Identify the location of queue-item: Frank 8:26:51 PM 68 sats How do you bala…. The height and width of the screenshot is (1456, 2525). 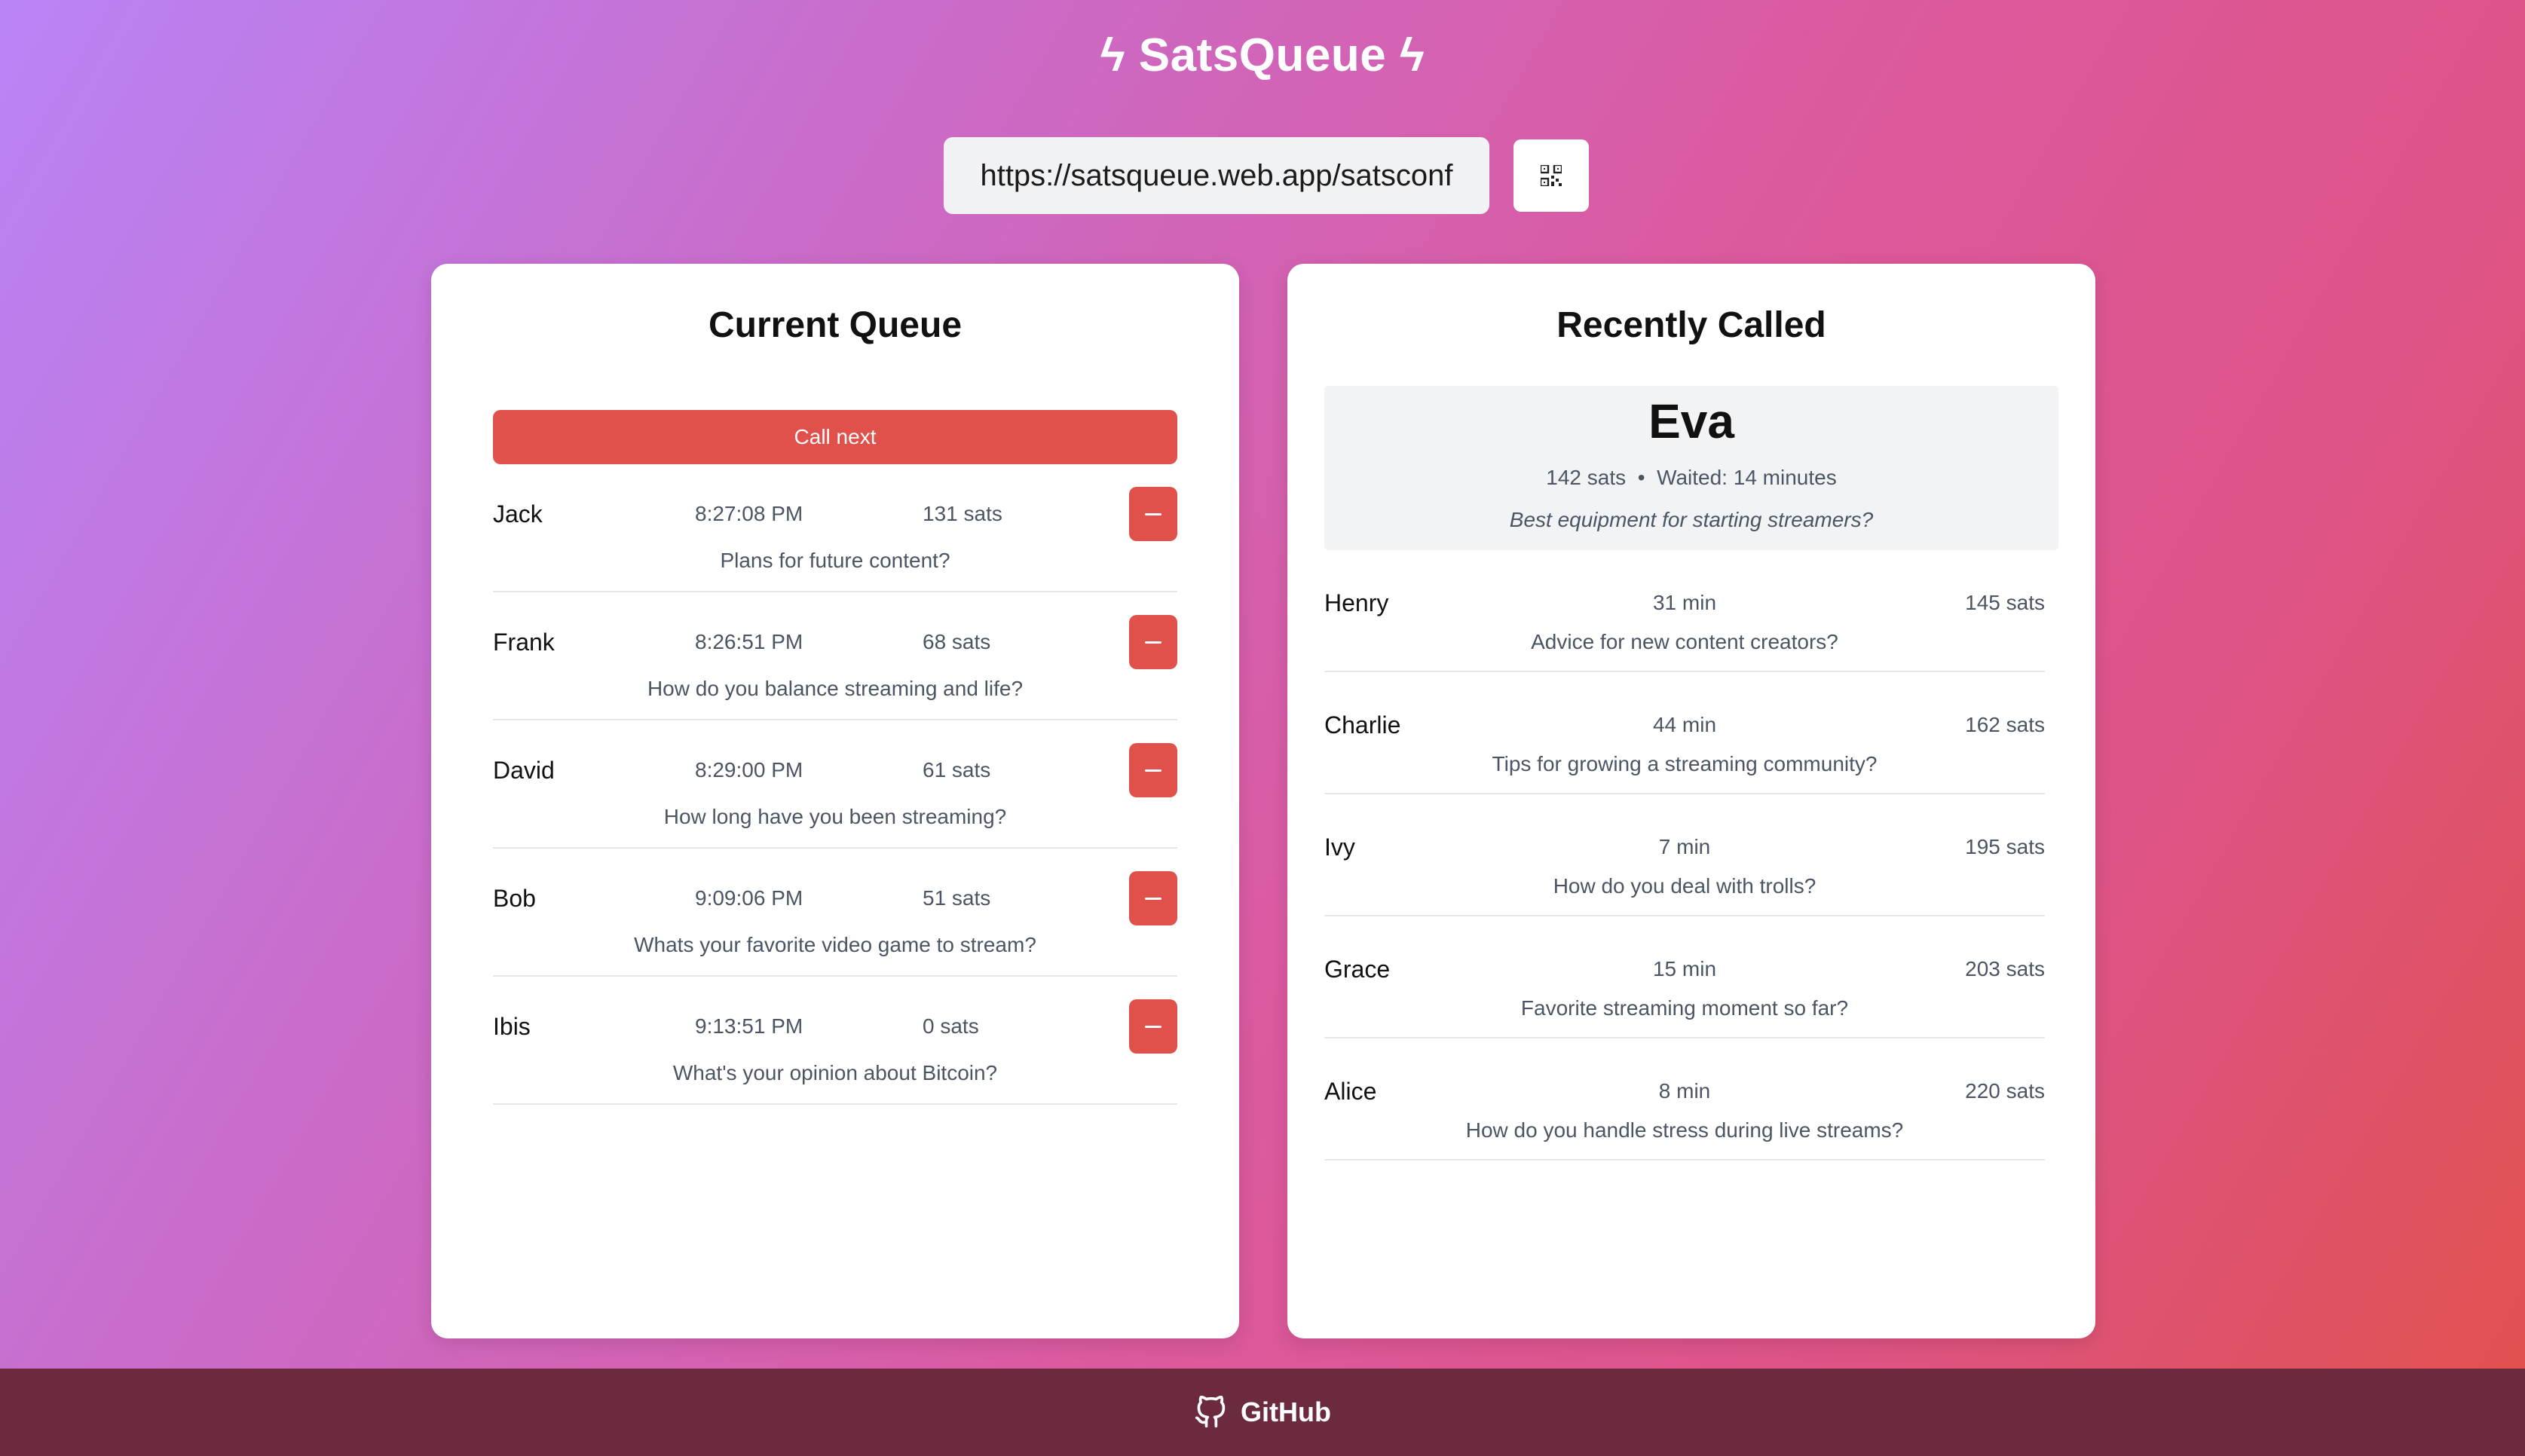
(835, 656).